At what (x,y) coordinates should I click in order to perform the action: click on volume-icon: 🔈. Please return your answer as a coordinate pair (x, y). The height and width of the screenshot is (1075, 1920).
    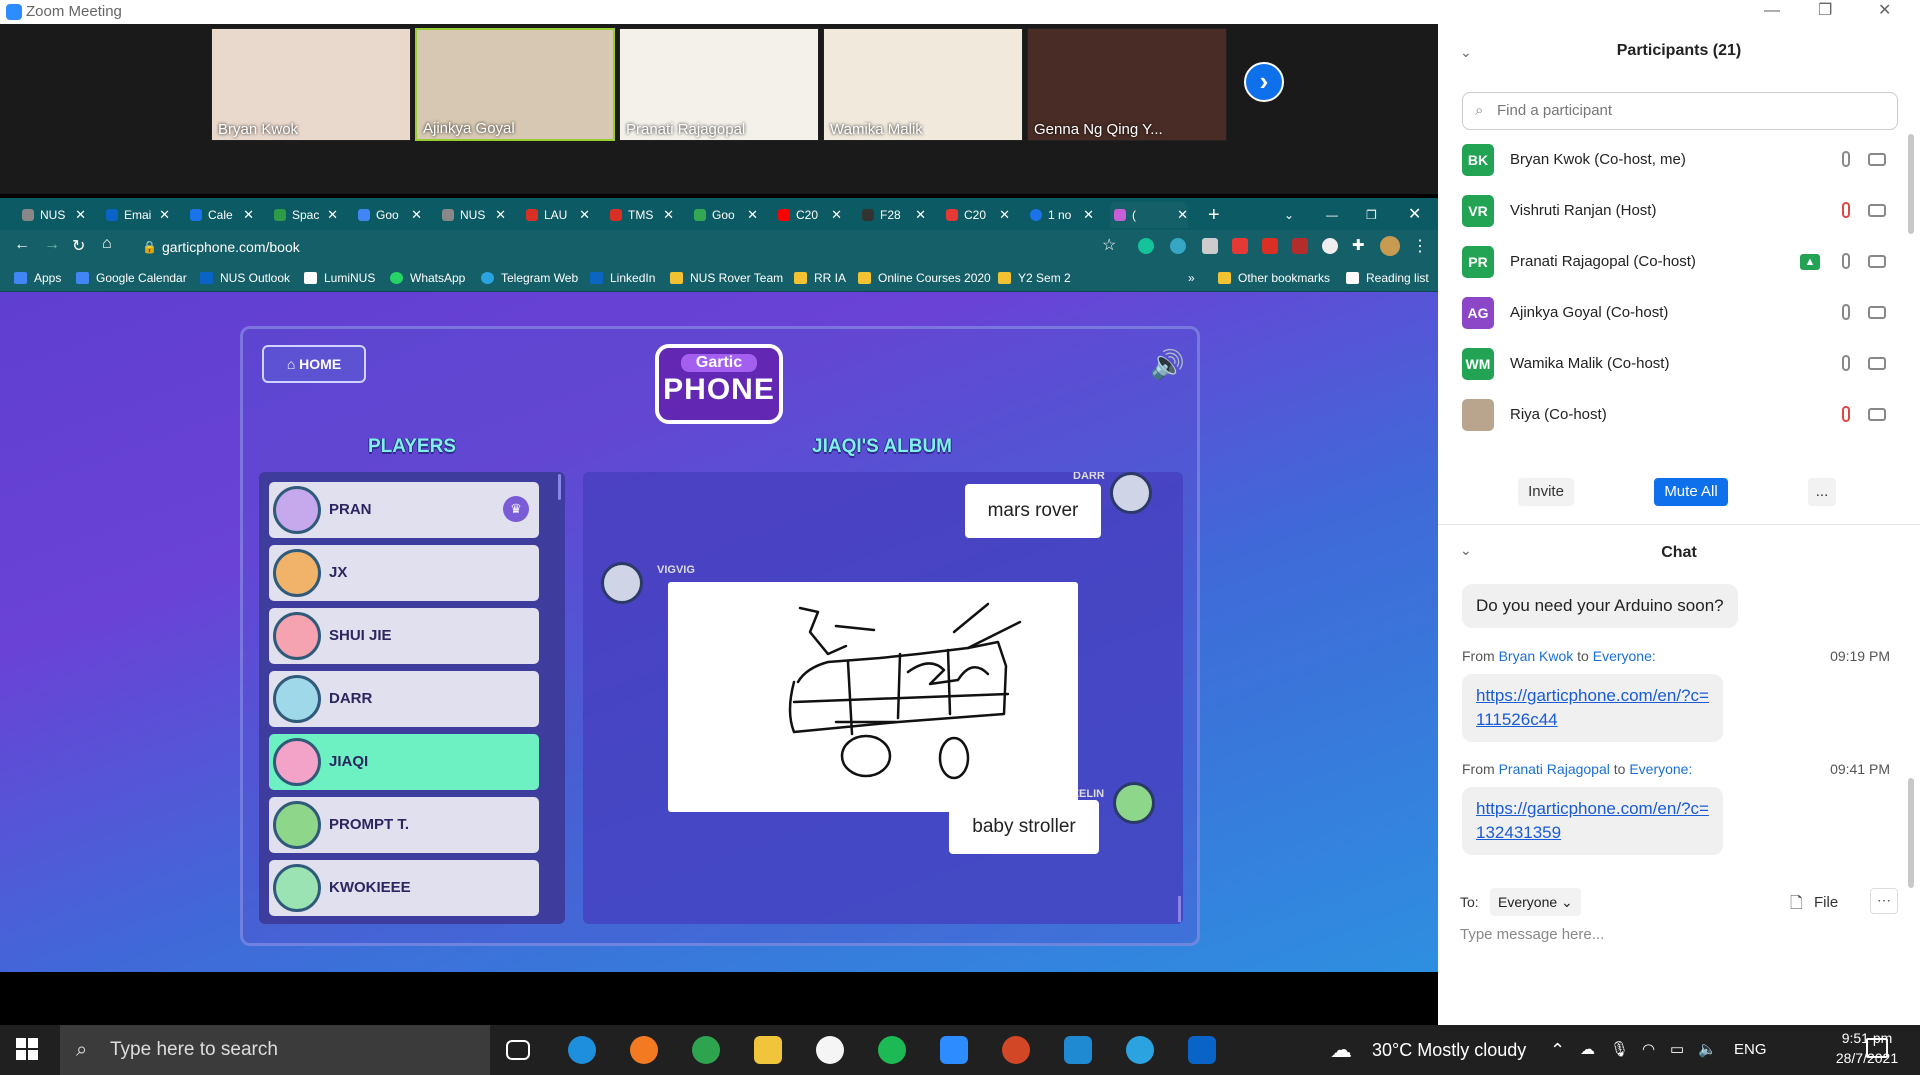
    Looking at the image, I should click on (1707, 1050).